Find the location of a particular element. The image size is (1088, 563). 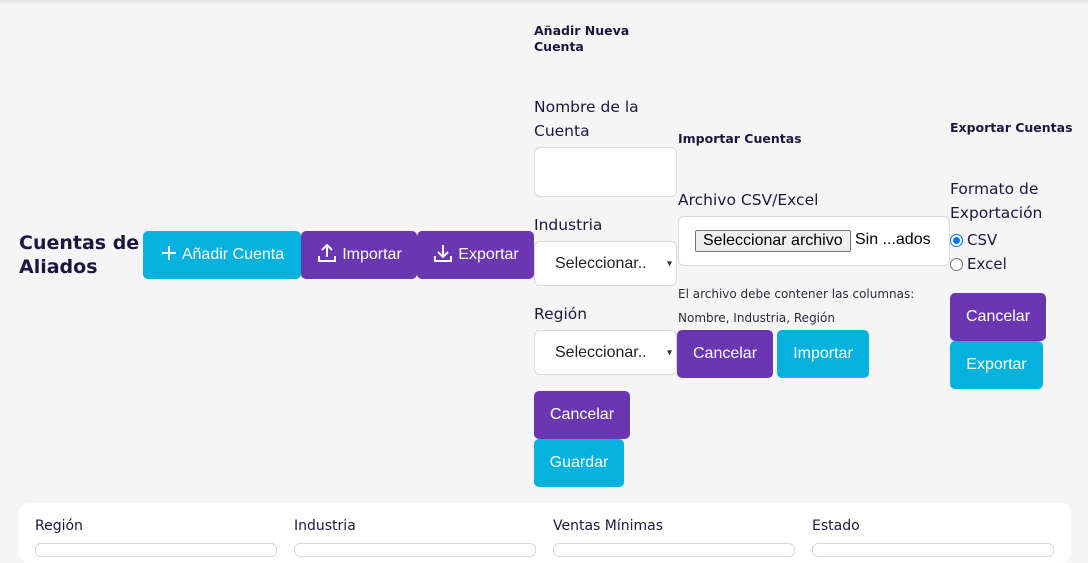

top-bar-shadow is located at coordinates (544, 3).